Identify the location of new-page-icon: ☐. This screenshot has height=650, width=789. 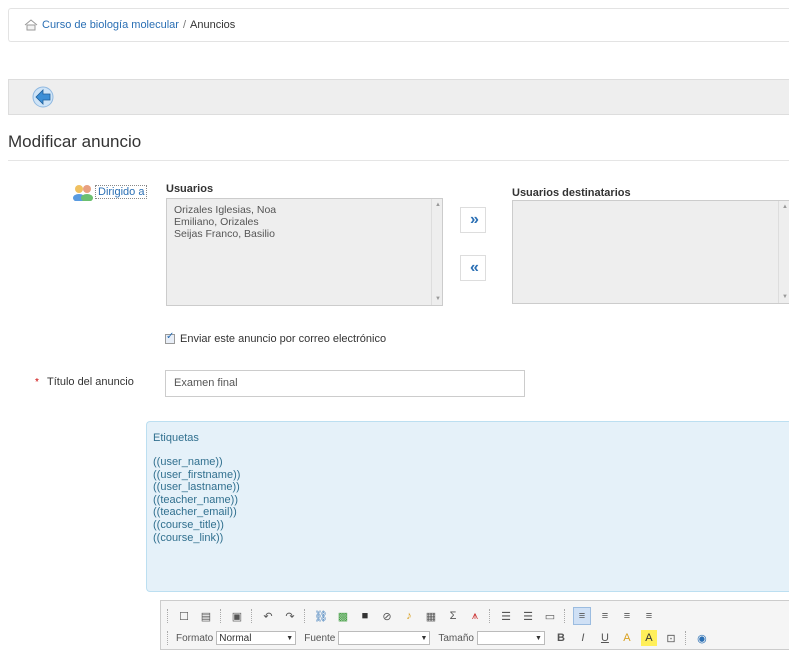
(184, 616).